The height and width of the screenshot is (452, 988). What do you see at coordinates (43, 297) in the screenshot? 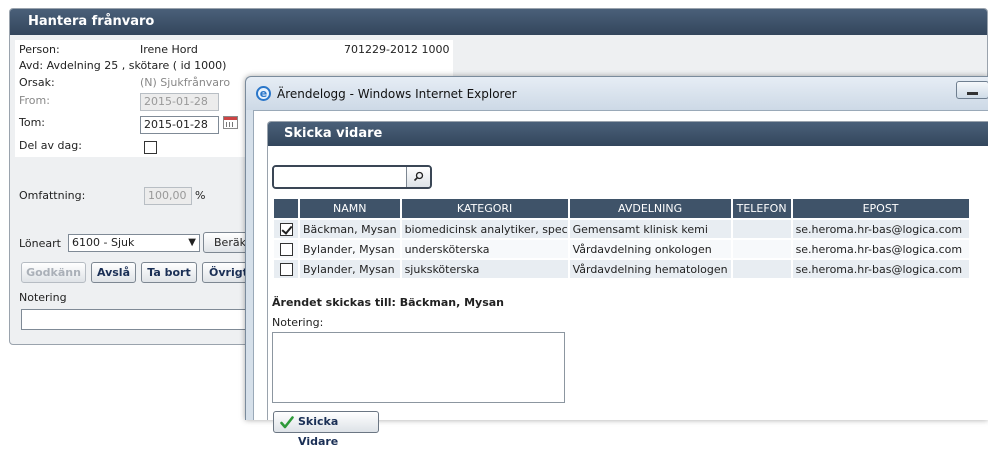
I see `notering-label: Notering` at bounding box center [43, 297].